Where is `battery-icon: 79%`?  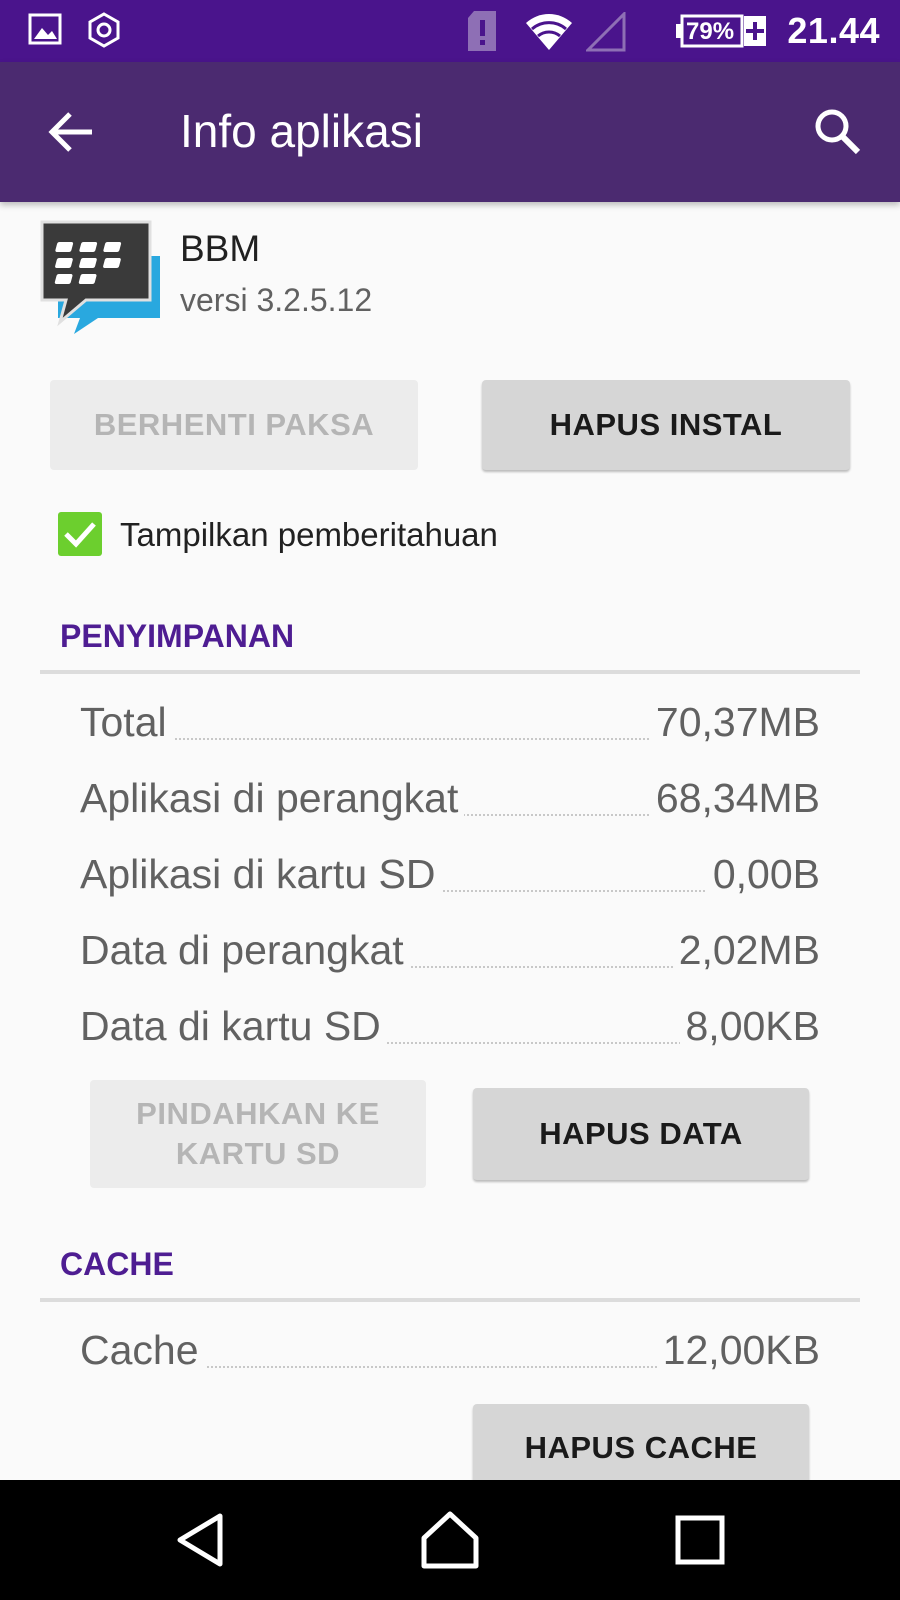 battery-icon: 79% is located at coordinates (722, 31).